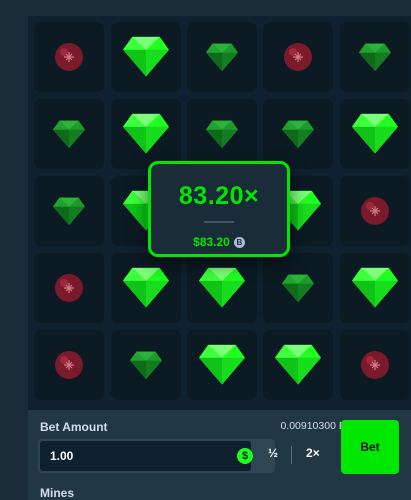  What do you see at coordinates (211, 242) in the screenshot?
I see `win-payout: $83.20` at bounding box center [211, 242].